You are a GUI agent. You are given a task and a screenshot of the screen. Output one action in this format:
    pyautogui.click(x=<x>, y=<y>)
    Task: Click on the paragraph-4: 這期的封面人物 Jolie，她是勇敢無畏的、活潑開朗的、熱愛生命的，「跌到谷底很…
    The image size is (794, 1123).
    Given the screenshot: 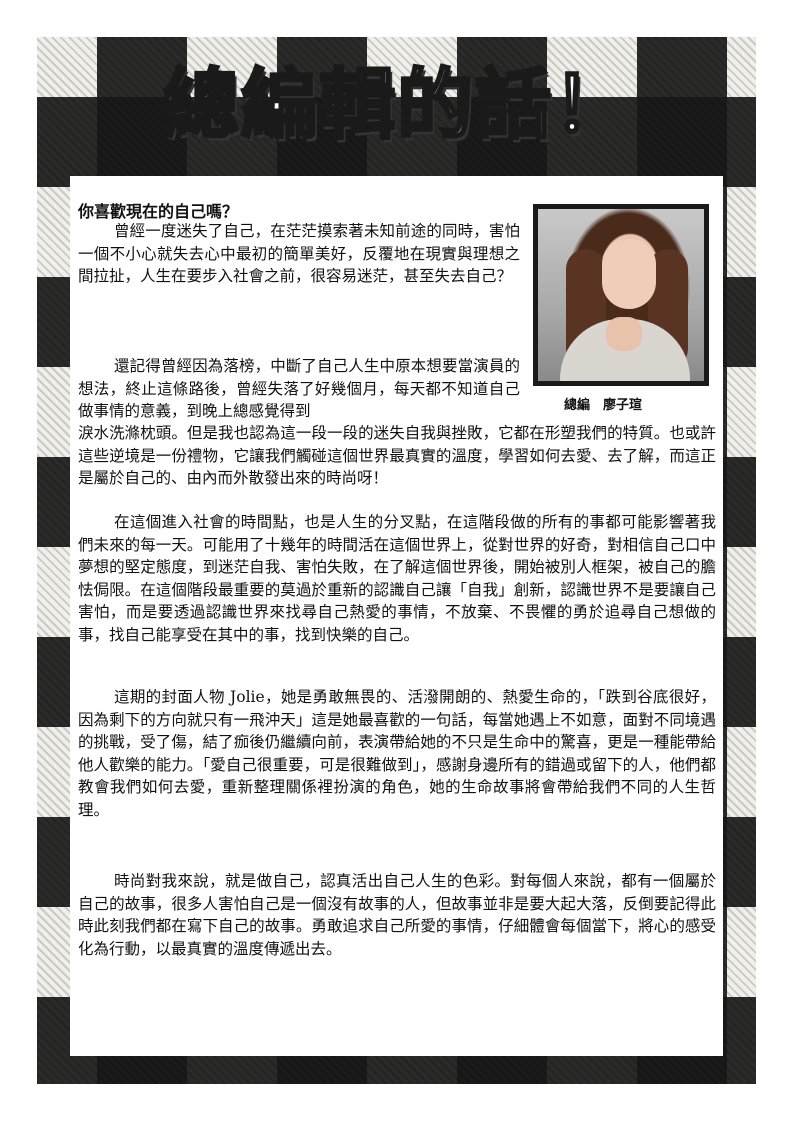 What is the action you would take?
    pyautogui.click(x=397, y=753)
    